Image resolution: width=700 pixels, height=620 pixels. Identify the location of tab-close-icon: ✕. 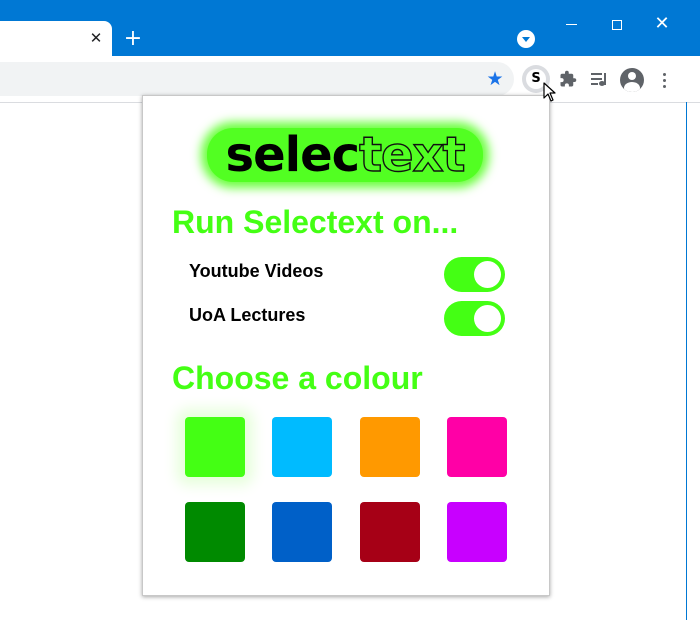
(96, 38).